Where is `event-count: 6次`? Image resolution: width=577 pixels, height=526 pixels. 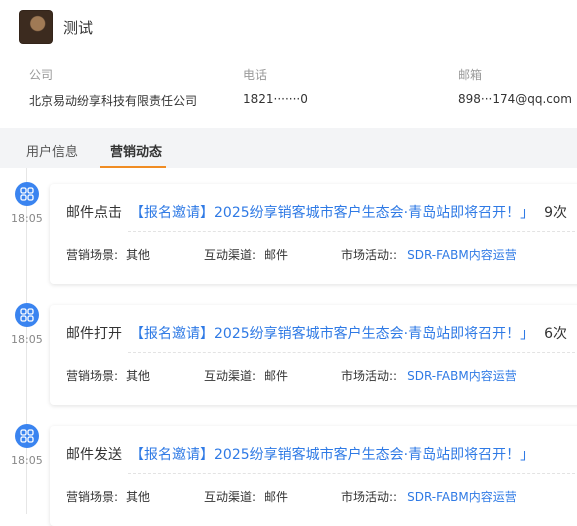
event-count: 6次 is located at coordinates (555, 334).